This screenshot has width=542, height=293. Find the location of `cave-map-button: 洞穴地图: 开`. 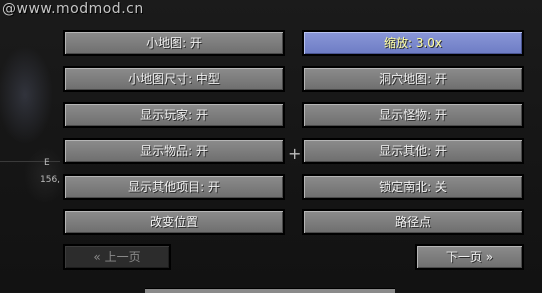

cave-map-button: 洞穴地图: 开 is located at coordinates (413, 79).